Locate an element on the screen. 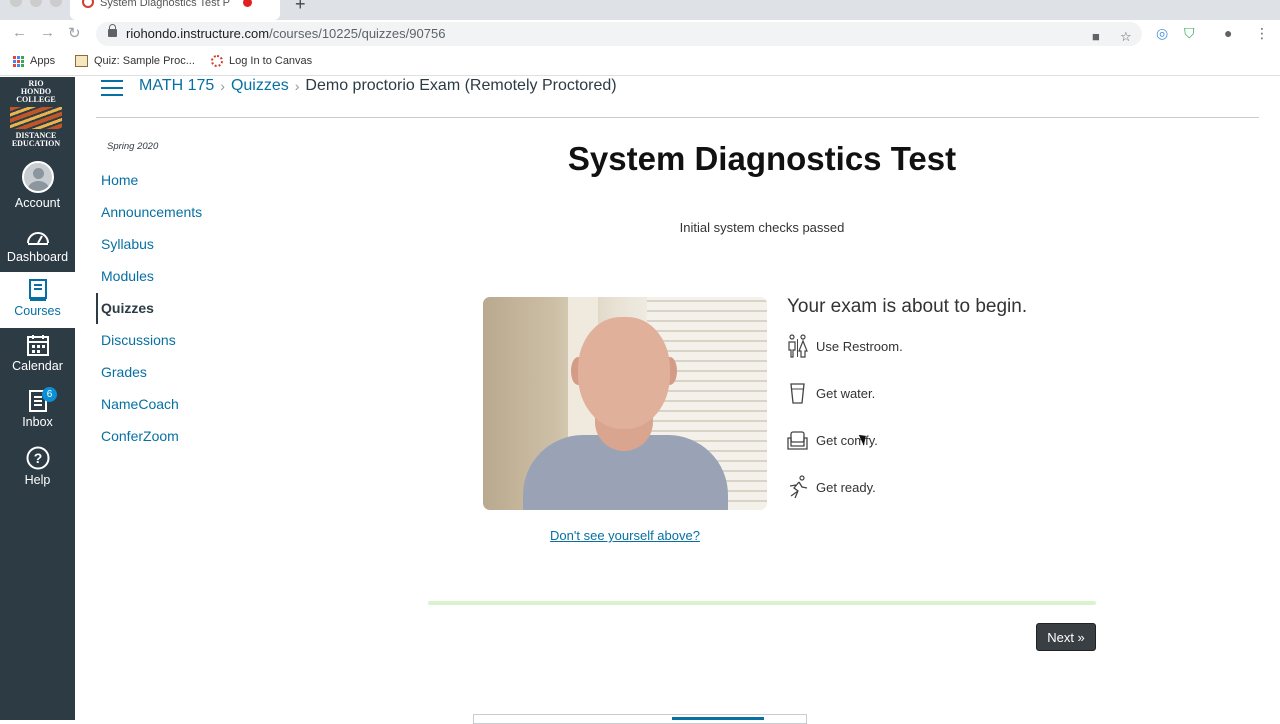 This screenshot has width=1280, height=724. menu-kebab-icon: ⋮ is located at coordinates (1262, 33).